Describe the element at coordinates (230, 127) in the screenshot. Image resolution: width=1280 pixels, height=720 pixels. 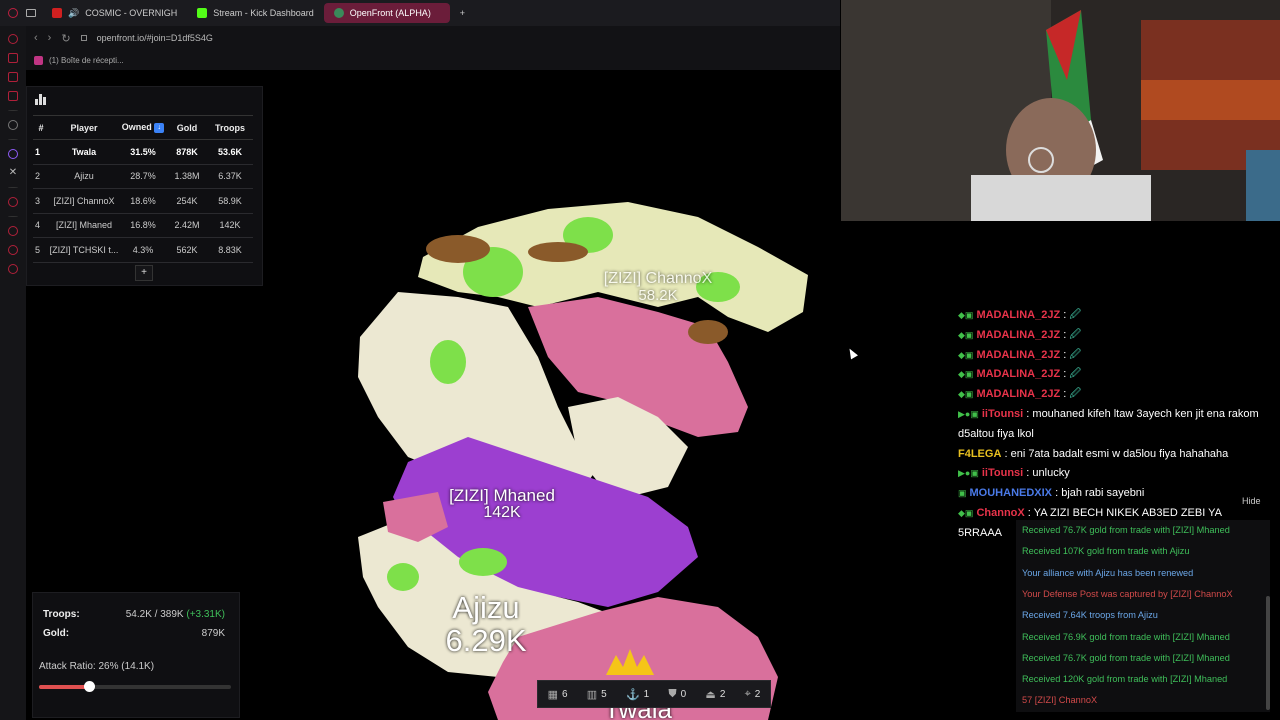
I see `col-troops: Troops` at that location.